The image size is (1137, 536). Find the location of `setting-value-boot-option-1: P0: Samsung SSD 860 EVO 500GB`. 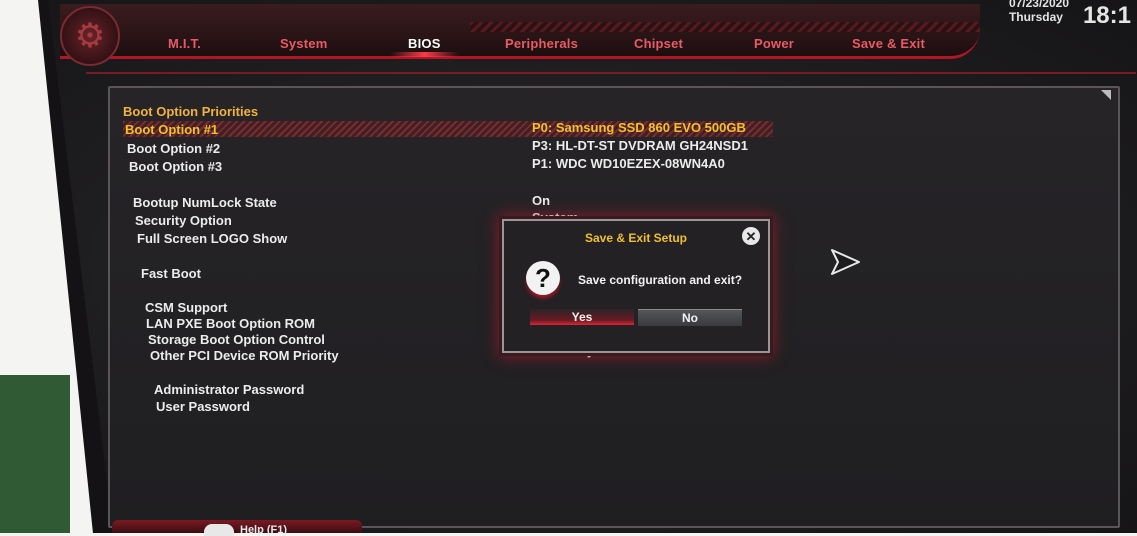

setting-value-boot-option-1: P0: Samsung SSD 860 EVO 500GB is located at coordinates (639, 127).